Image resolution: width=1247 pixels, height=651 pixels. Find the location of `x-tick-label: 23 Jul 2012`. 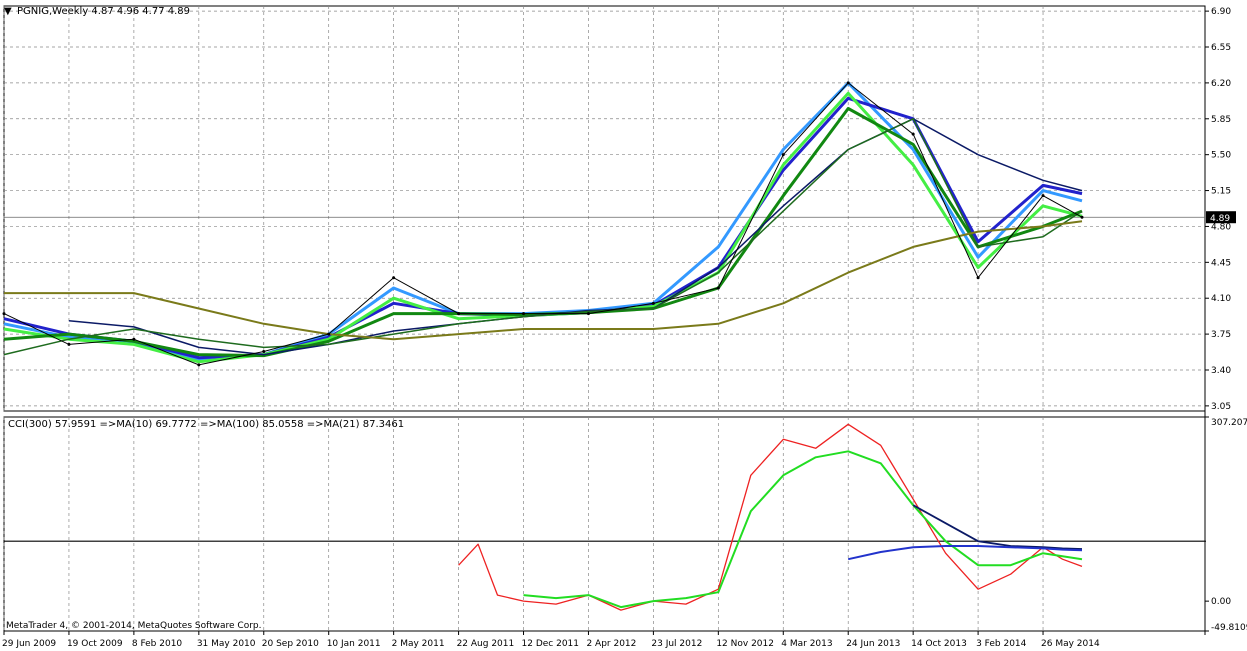

x-tick-label: 23 Jul 2012 is located at coordinates (676, 644).